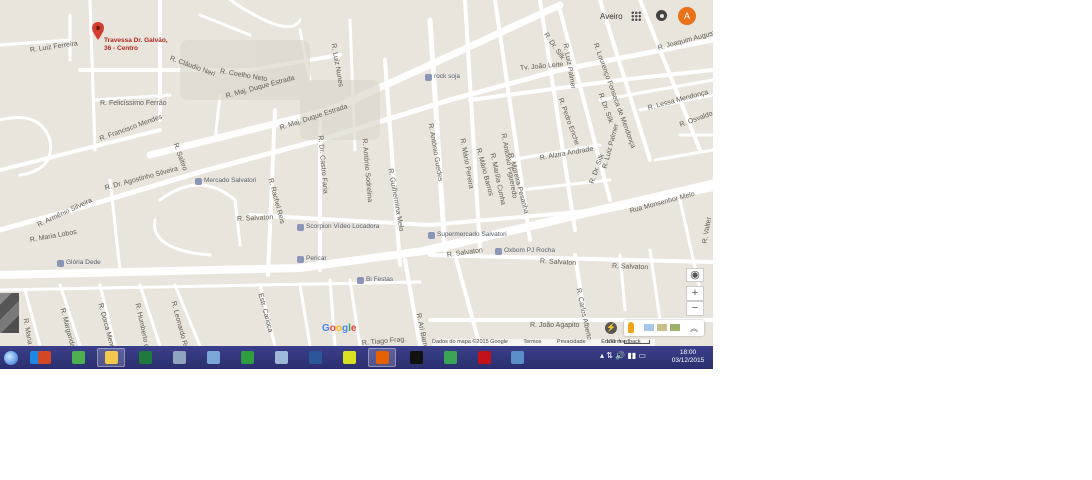  Describe the element at coordinates (133, 103) in the screenshot. I see `street-label: R. Felicíssimo Ferrão` at that location.